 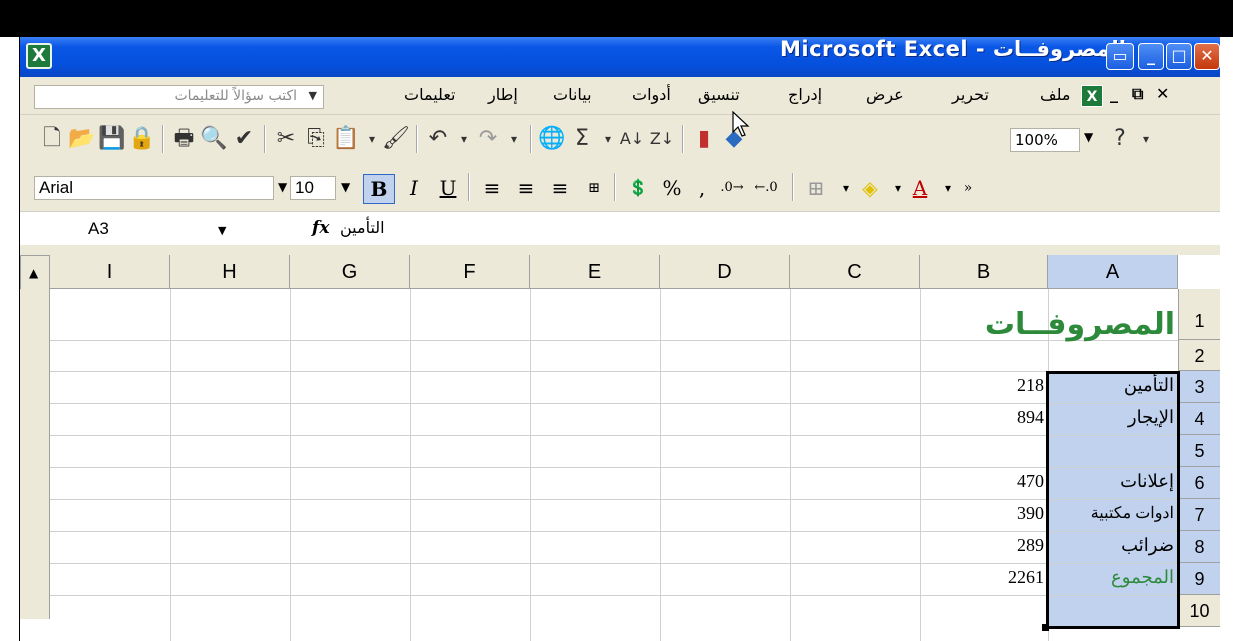 What do you see at coordinates (662, 139) in the screenshot?
I see `sort-descending-icon: Z↓` at bounding box center [662, 139].